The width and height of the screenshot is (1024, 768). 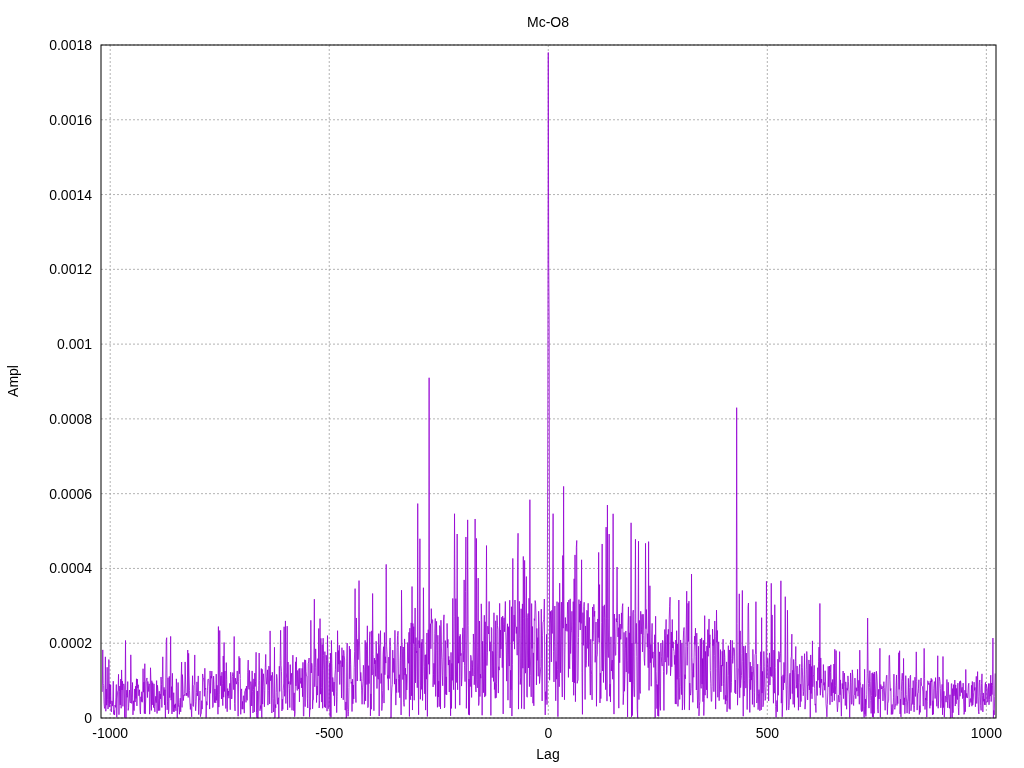 What do you see at coordinates (70, 568) in the screenshot?
I see `tick-label: 0.0004` at bounding box center [70, 568].